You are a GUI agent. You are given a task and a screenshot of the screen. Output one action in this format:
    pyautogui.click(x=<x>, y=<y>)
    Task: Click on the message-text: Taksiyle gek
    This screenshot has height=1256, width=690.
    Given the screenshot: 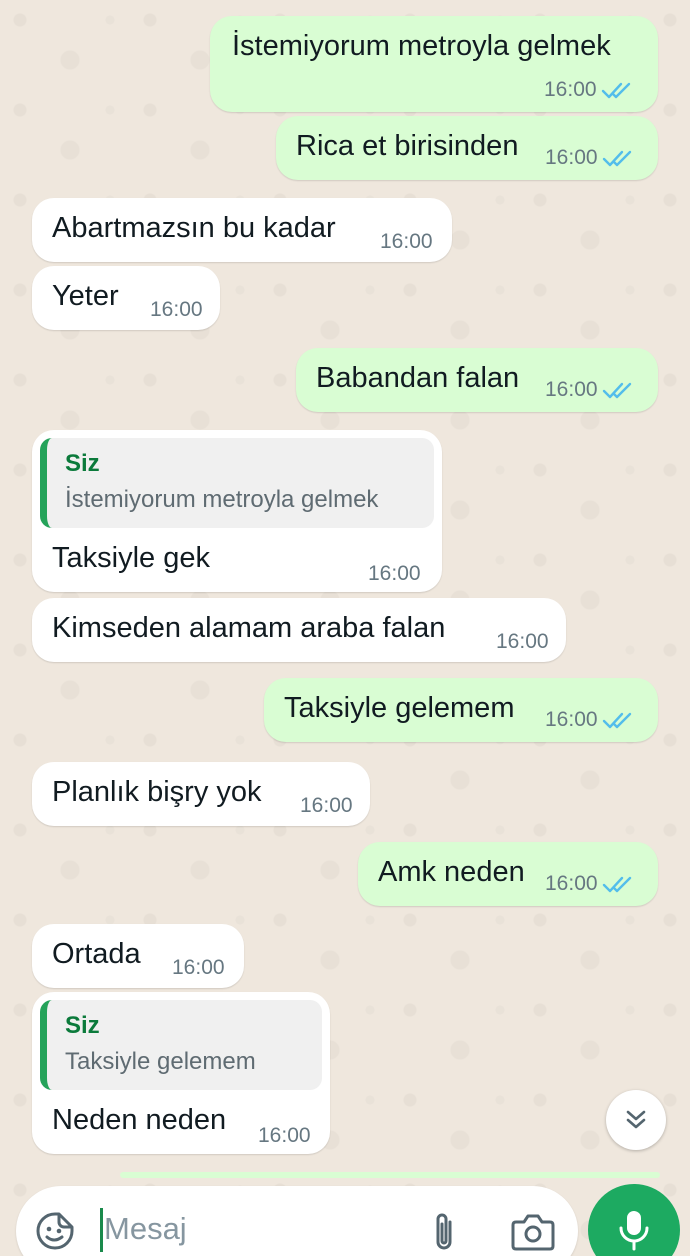 What is the action you would take?
    pyautogui.click(x=131, y=558)
    